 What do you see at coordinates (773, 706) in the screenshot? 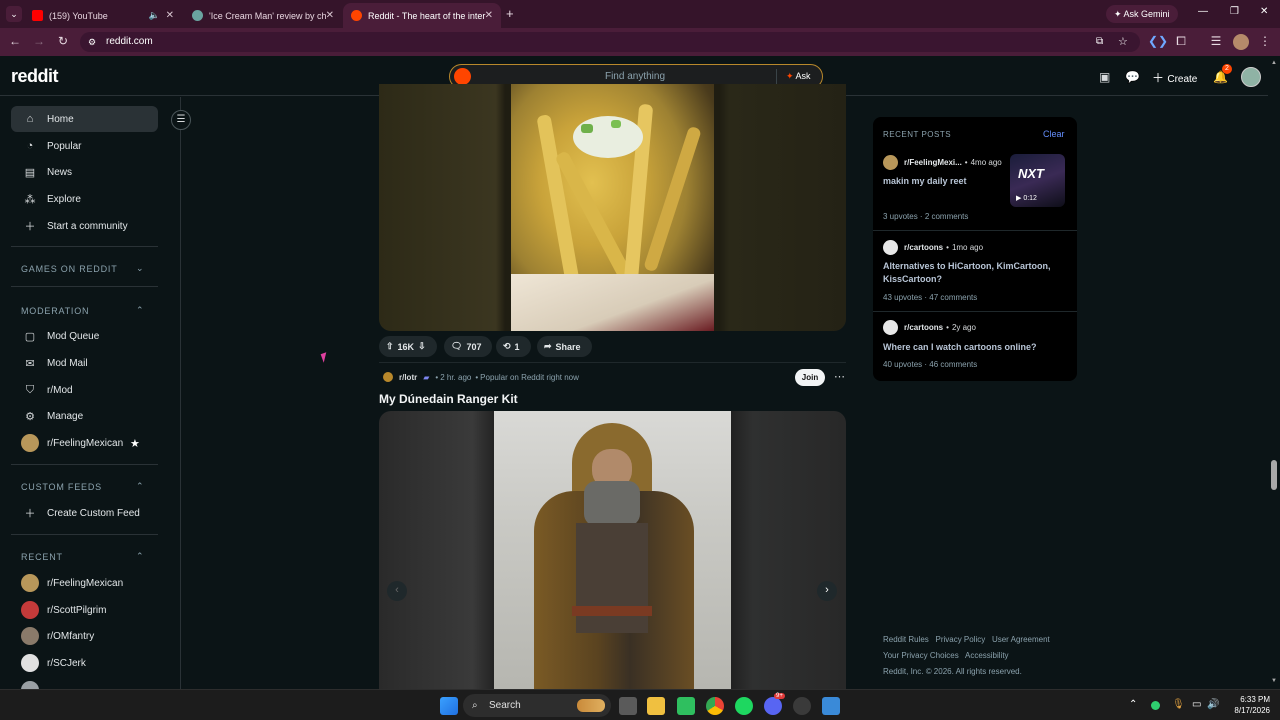
I see `discord-icon` at bounding box center [773, 706].